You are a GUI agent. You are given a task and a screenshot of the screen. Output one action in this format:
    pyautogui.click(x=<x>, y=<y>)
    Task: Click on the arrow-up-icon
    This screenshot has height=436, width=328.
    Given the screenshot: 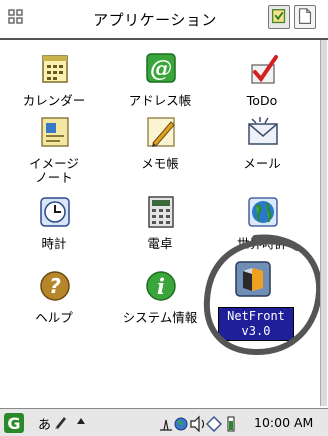 What is the action you would take?
    pyautogui.click(x=81, y=421)
    